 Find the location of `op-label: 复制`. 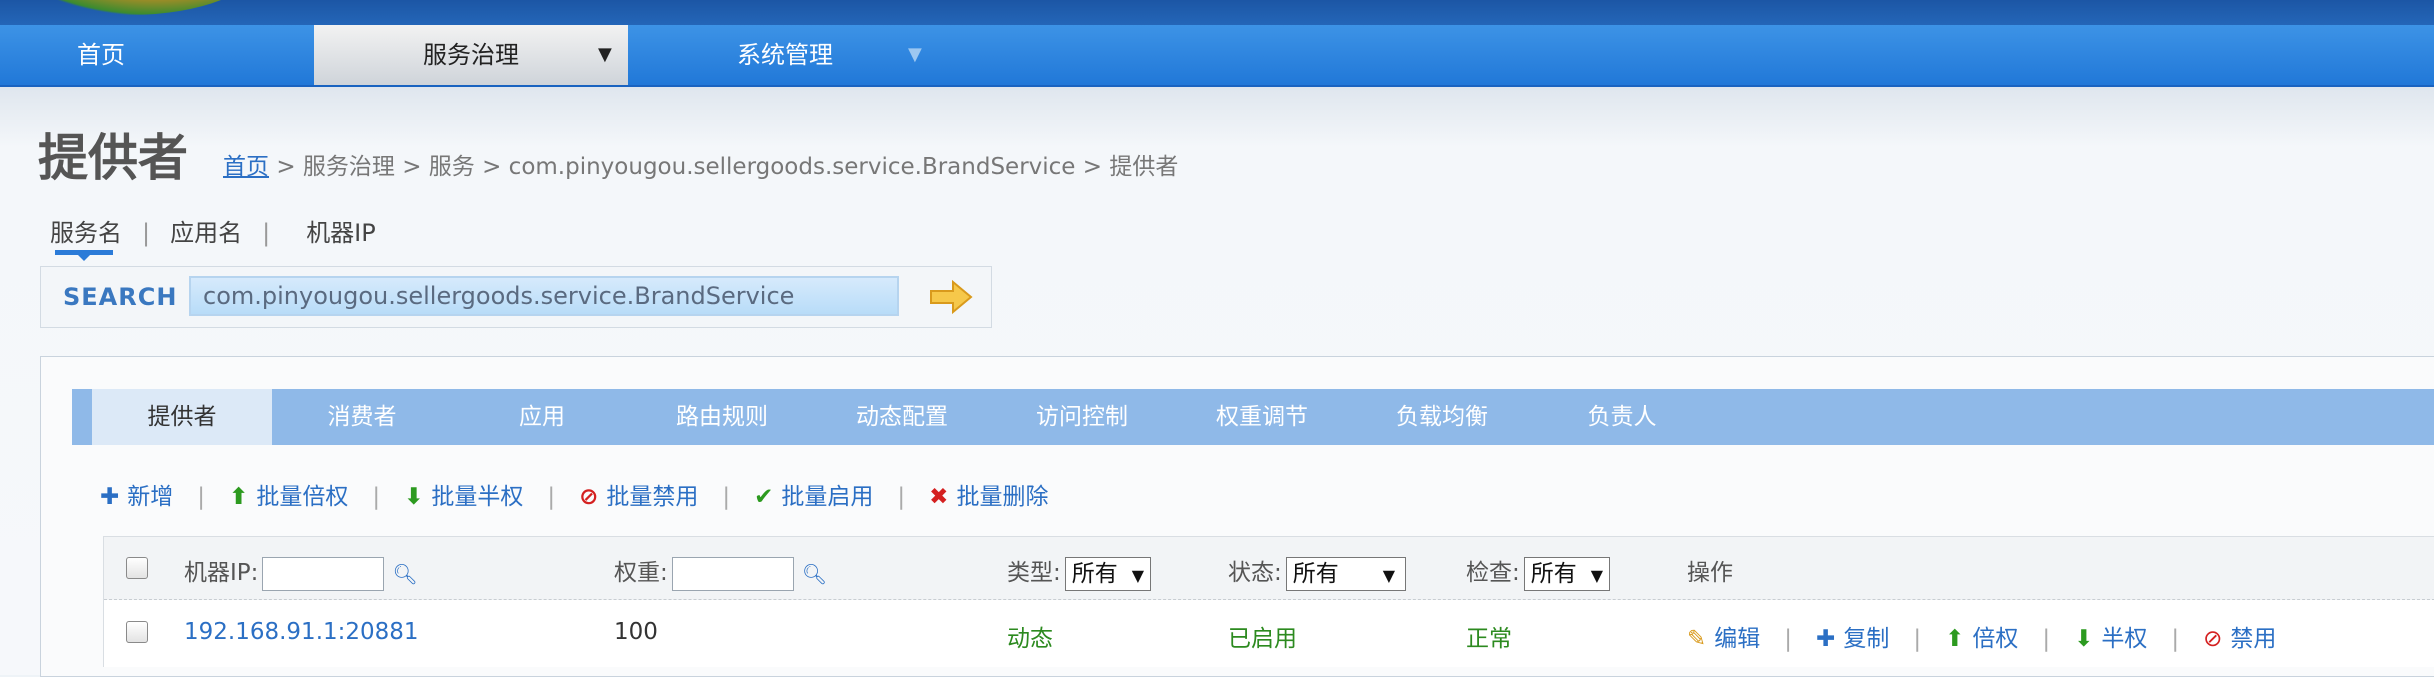

op-label: 复制 is located at coordinates (1866, 639).